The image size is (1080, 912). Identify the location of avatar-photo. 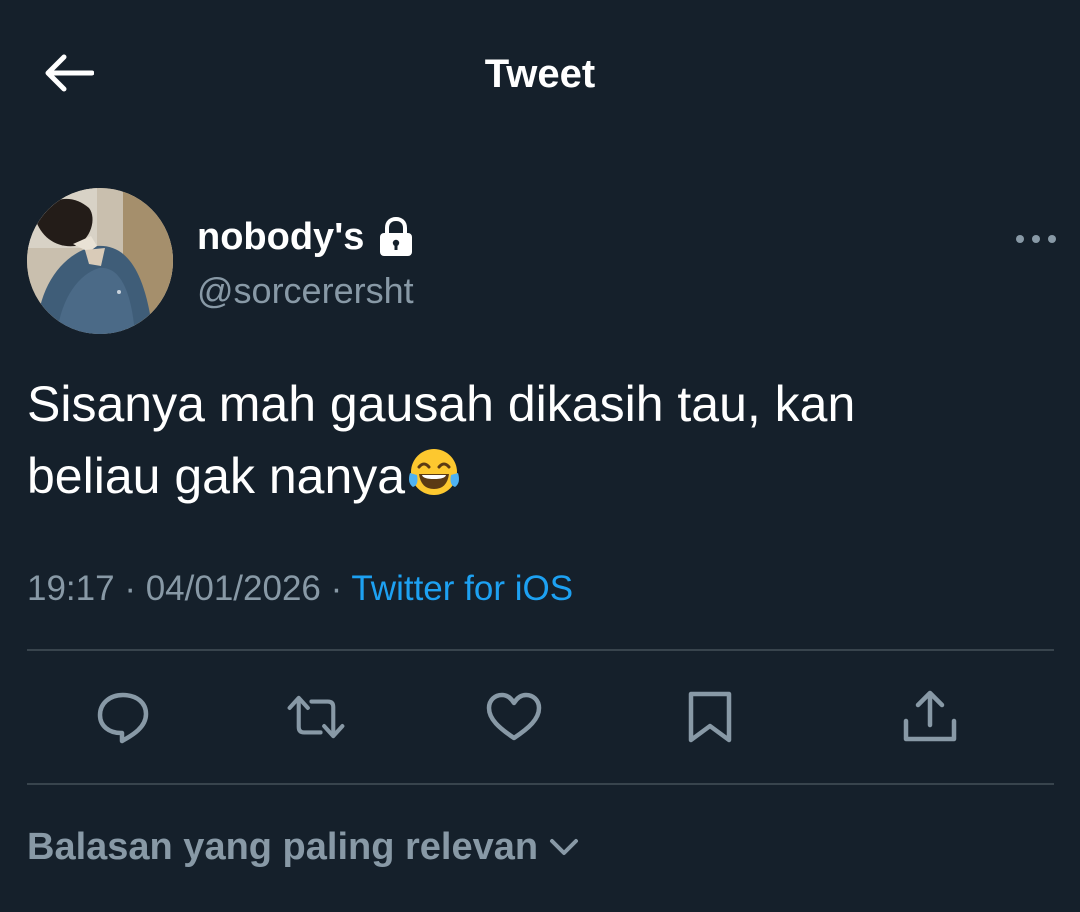
(100, 261).